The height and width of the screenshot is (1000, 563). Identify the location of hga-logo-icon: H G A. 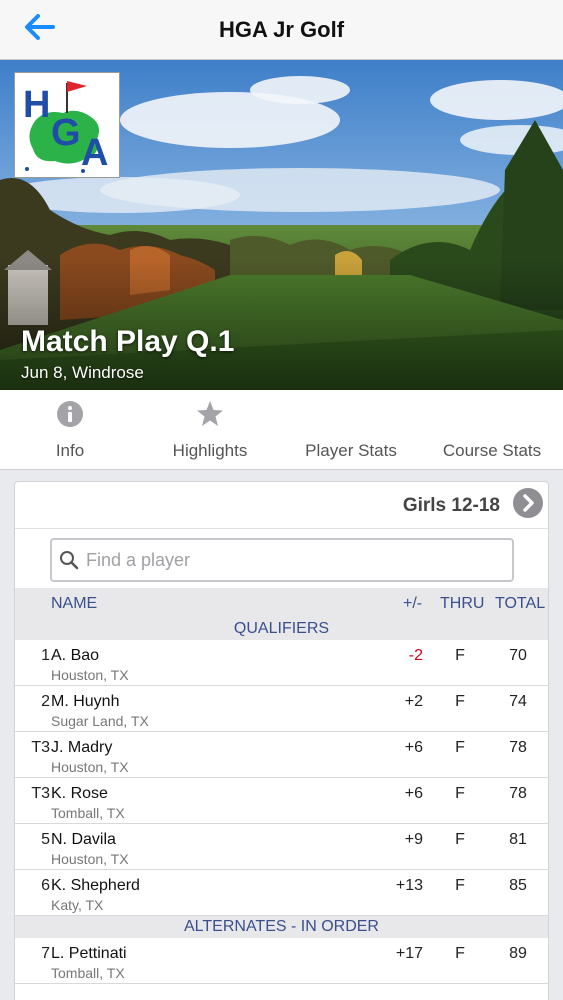
(65, 127).